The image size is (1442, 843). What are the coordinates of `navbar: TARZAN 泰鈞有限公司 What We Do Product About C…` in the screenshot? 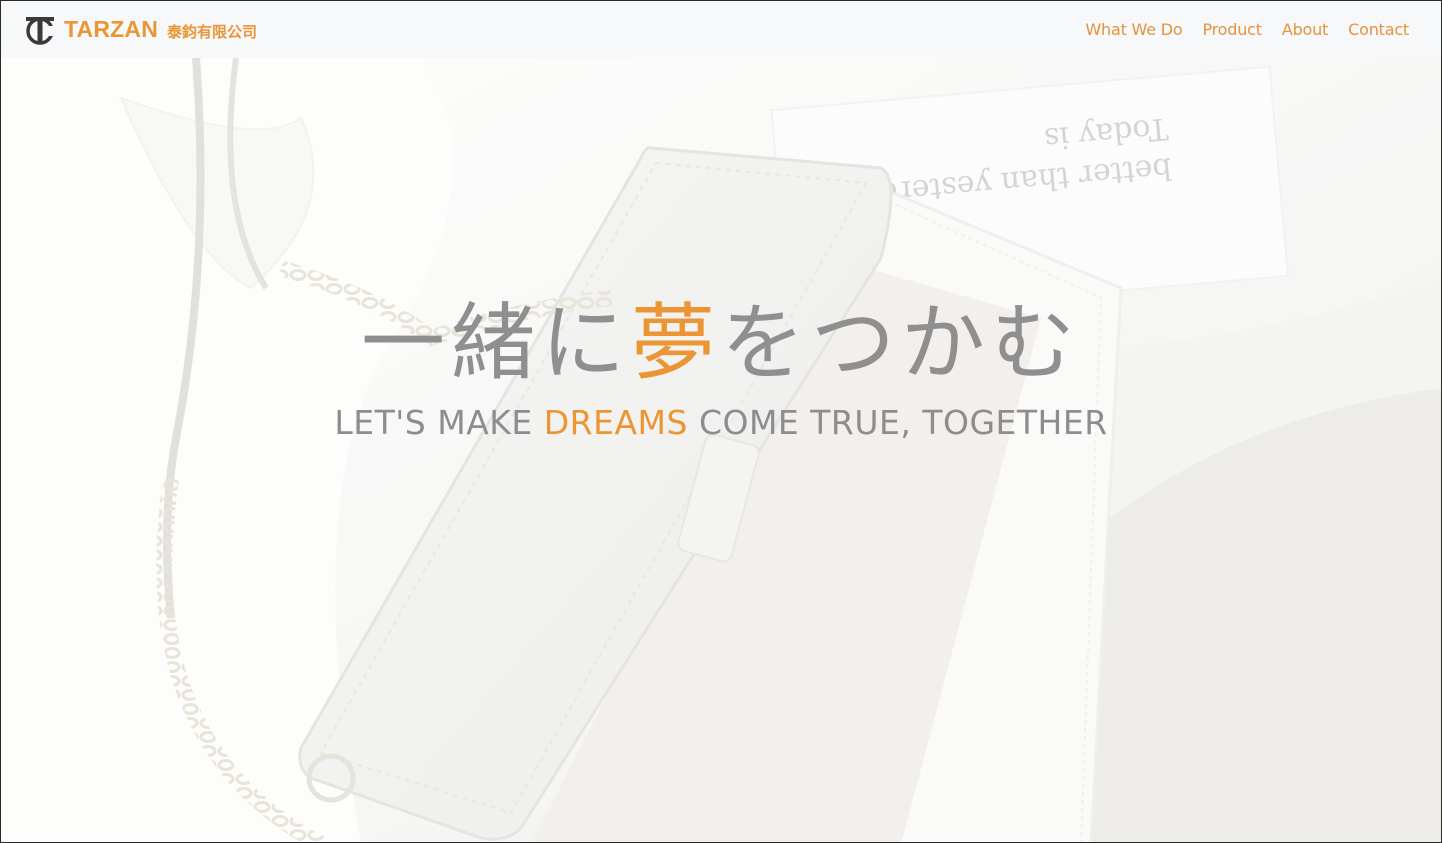 It's located at (721, 29).